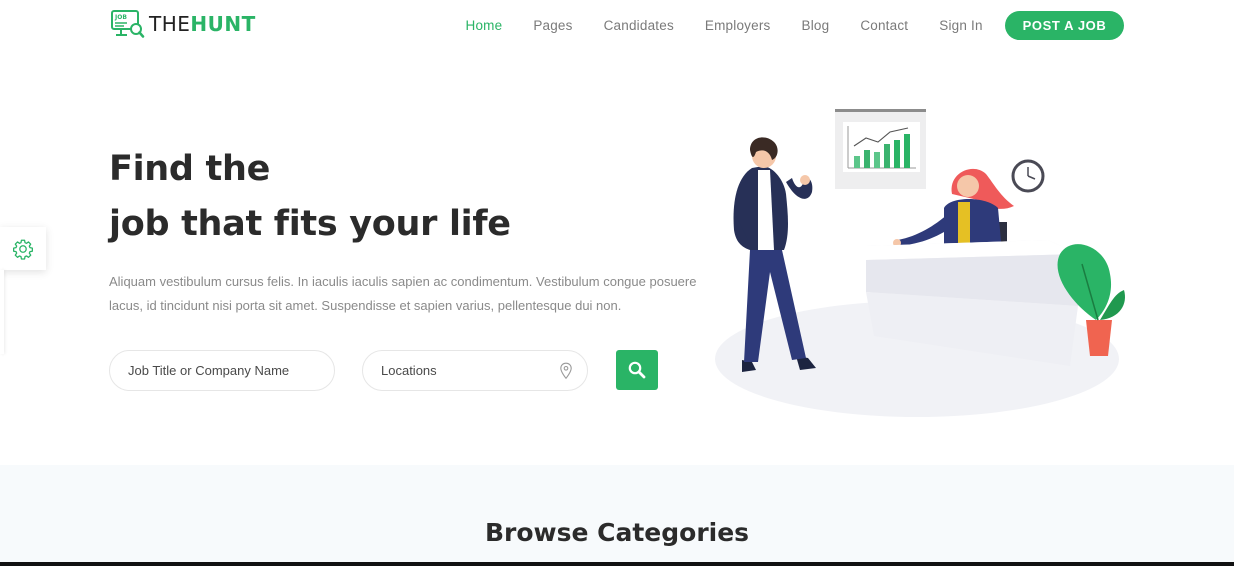  Describe the element at coordinates (310, 197) in the screenshot. I see `hero-title: Find the job that fits your life` at that location.